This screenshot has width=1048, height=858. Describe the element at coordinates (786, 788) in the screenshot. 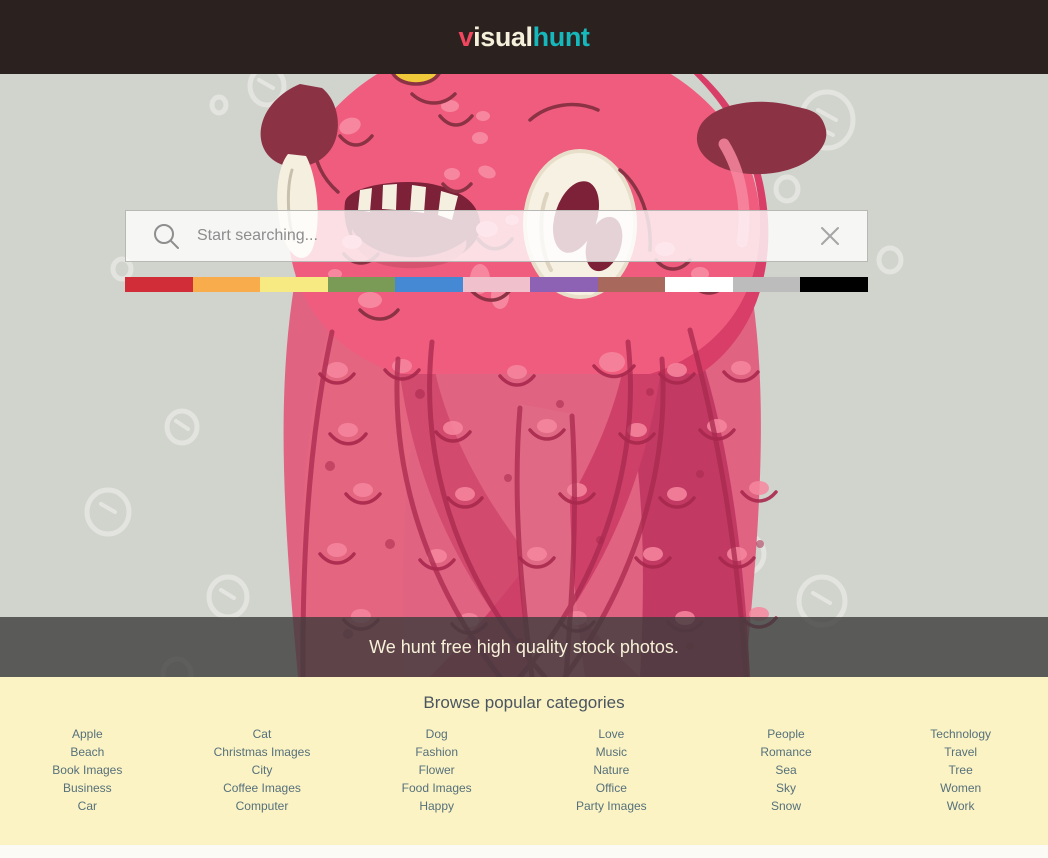

I see `category-link: Sky` at that location.